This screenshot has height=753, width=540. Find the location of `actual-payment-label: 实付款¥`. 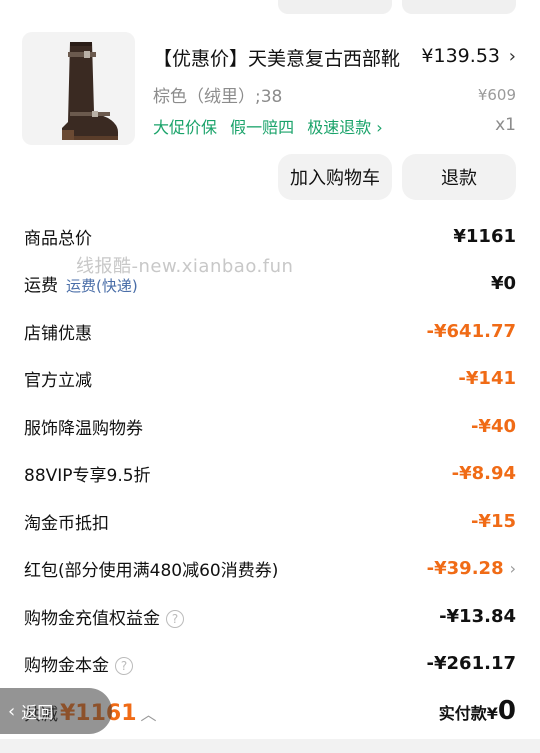

actual-payment-label: 实付款¥ is located at coordinates (468, 713).